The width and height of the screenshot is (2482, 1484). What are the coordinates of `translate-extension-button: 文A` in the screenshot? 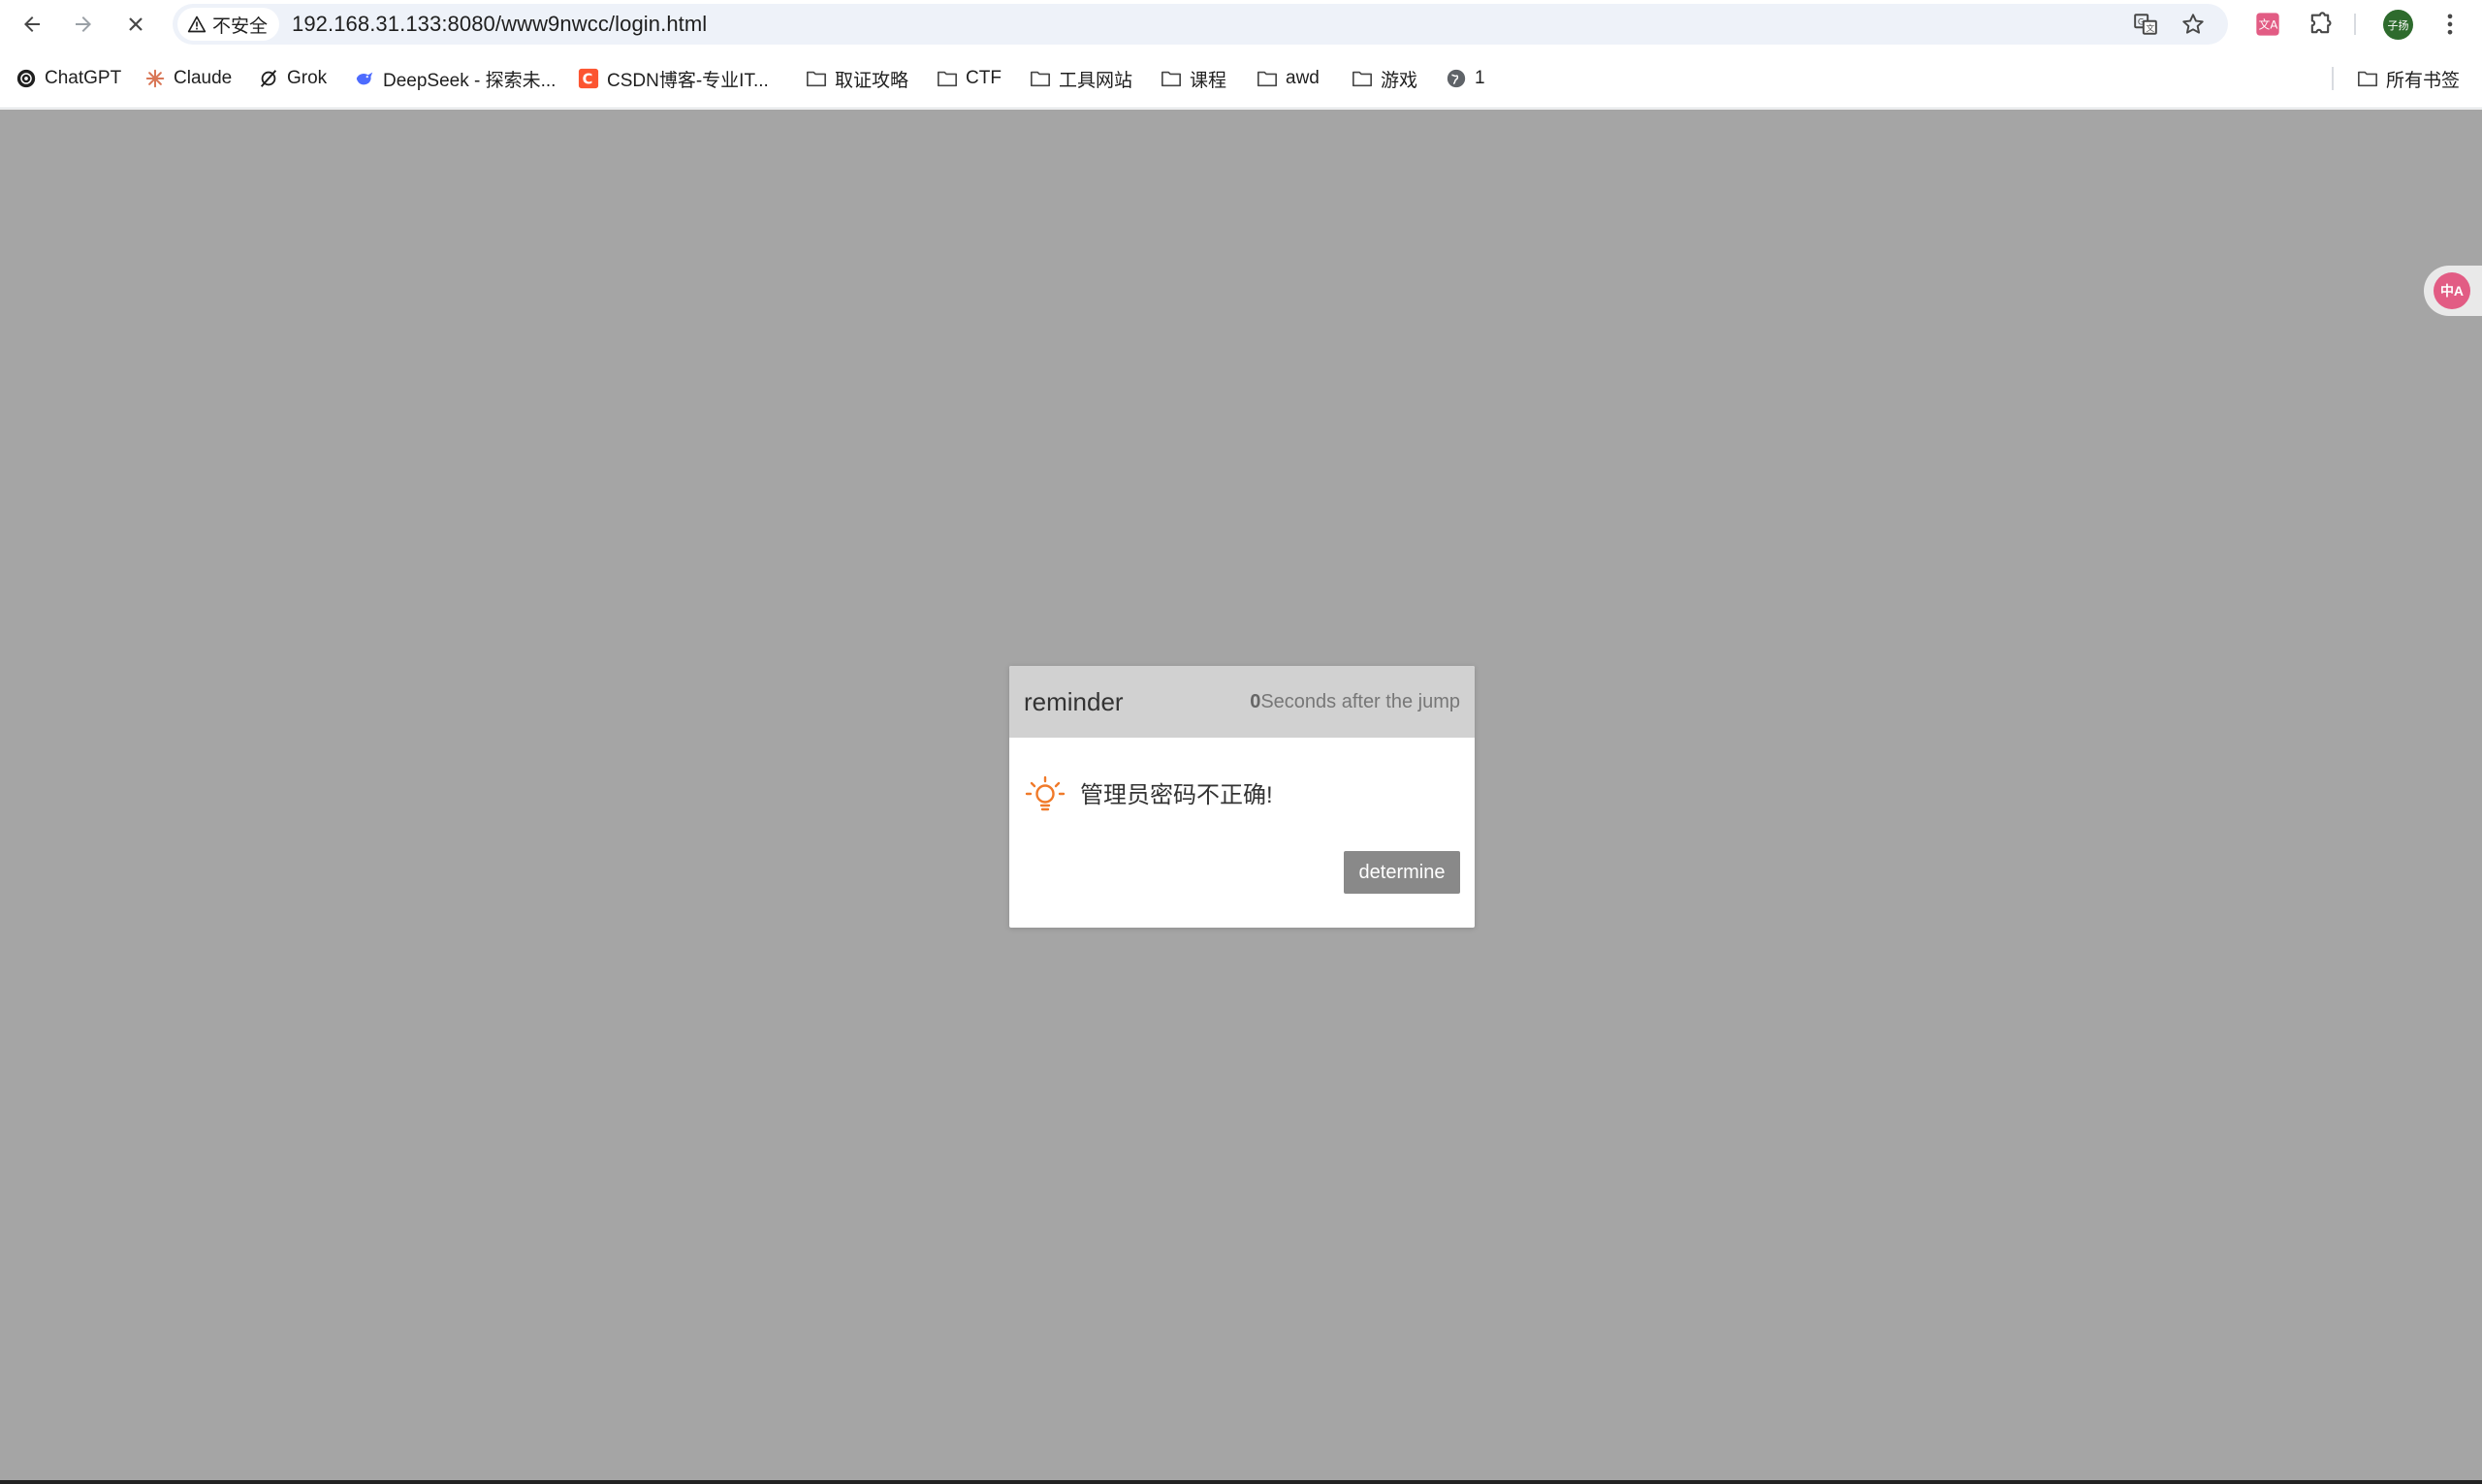 It's located at (2267, 24).